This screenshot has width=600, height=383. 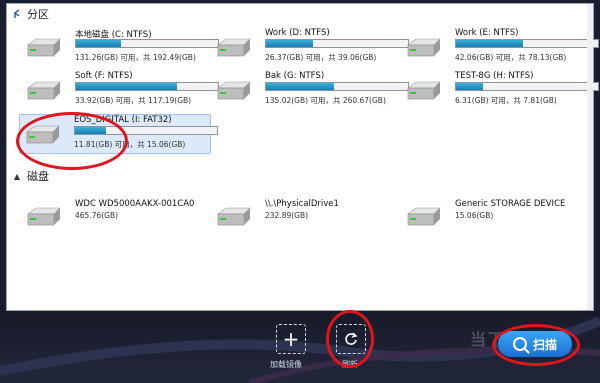 I want to click on magnifier-icon, so click(x=519, y=344).